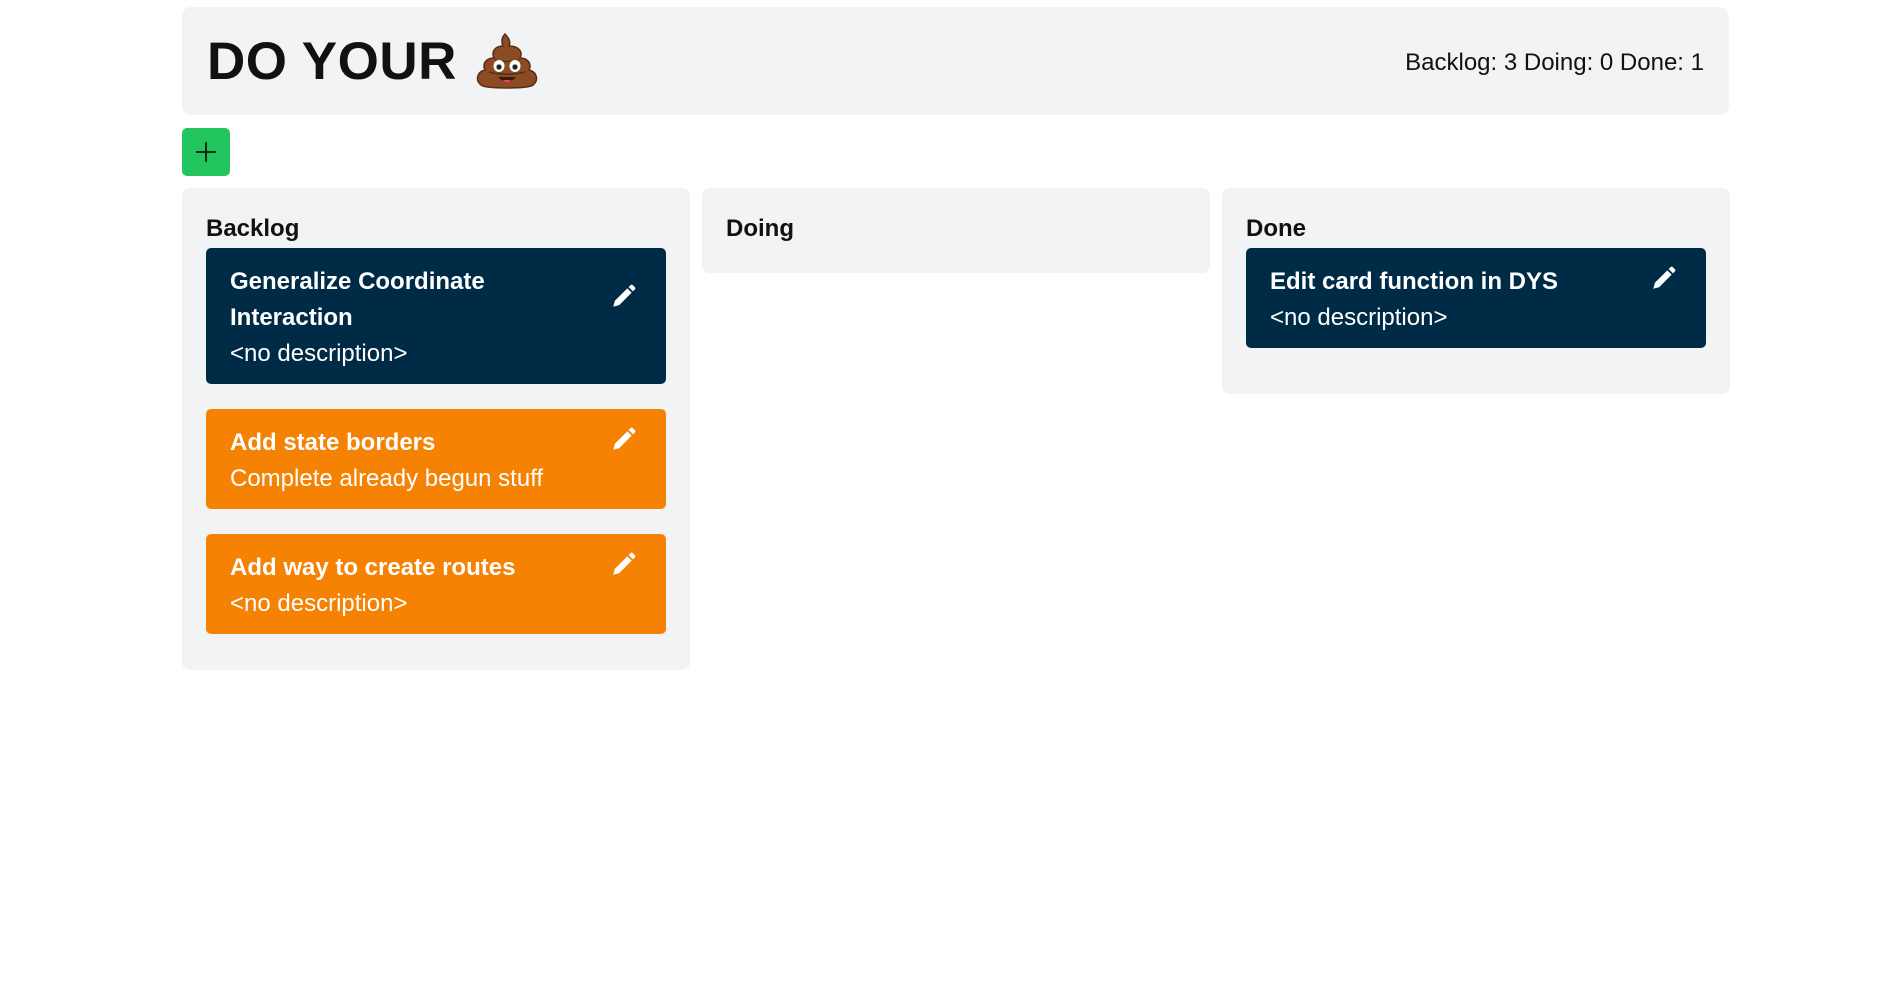 The image size is (1897, 1001). I want to click on column-counts: Backlog: 3 Doing: 0 Done: 1, so click(1554, 62).